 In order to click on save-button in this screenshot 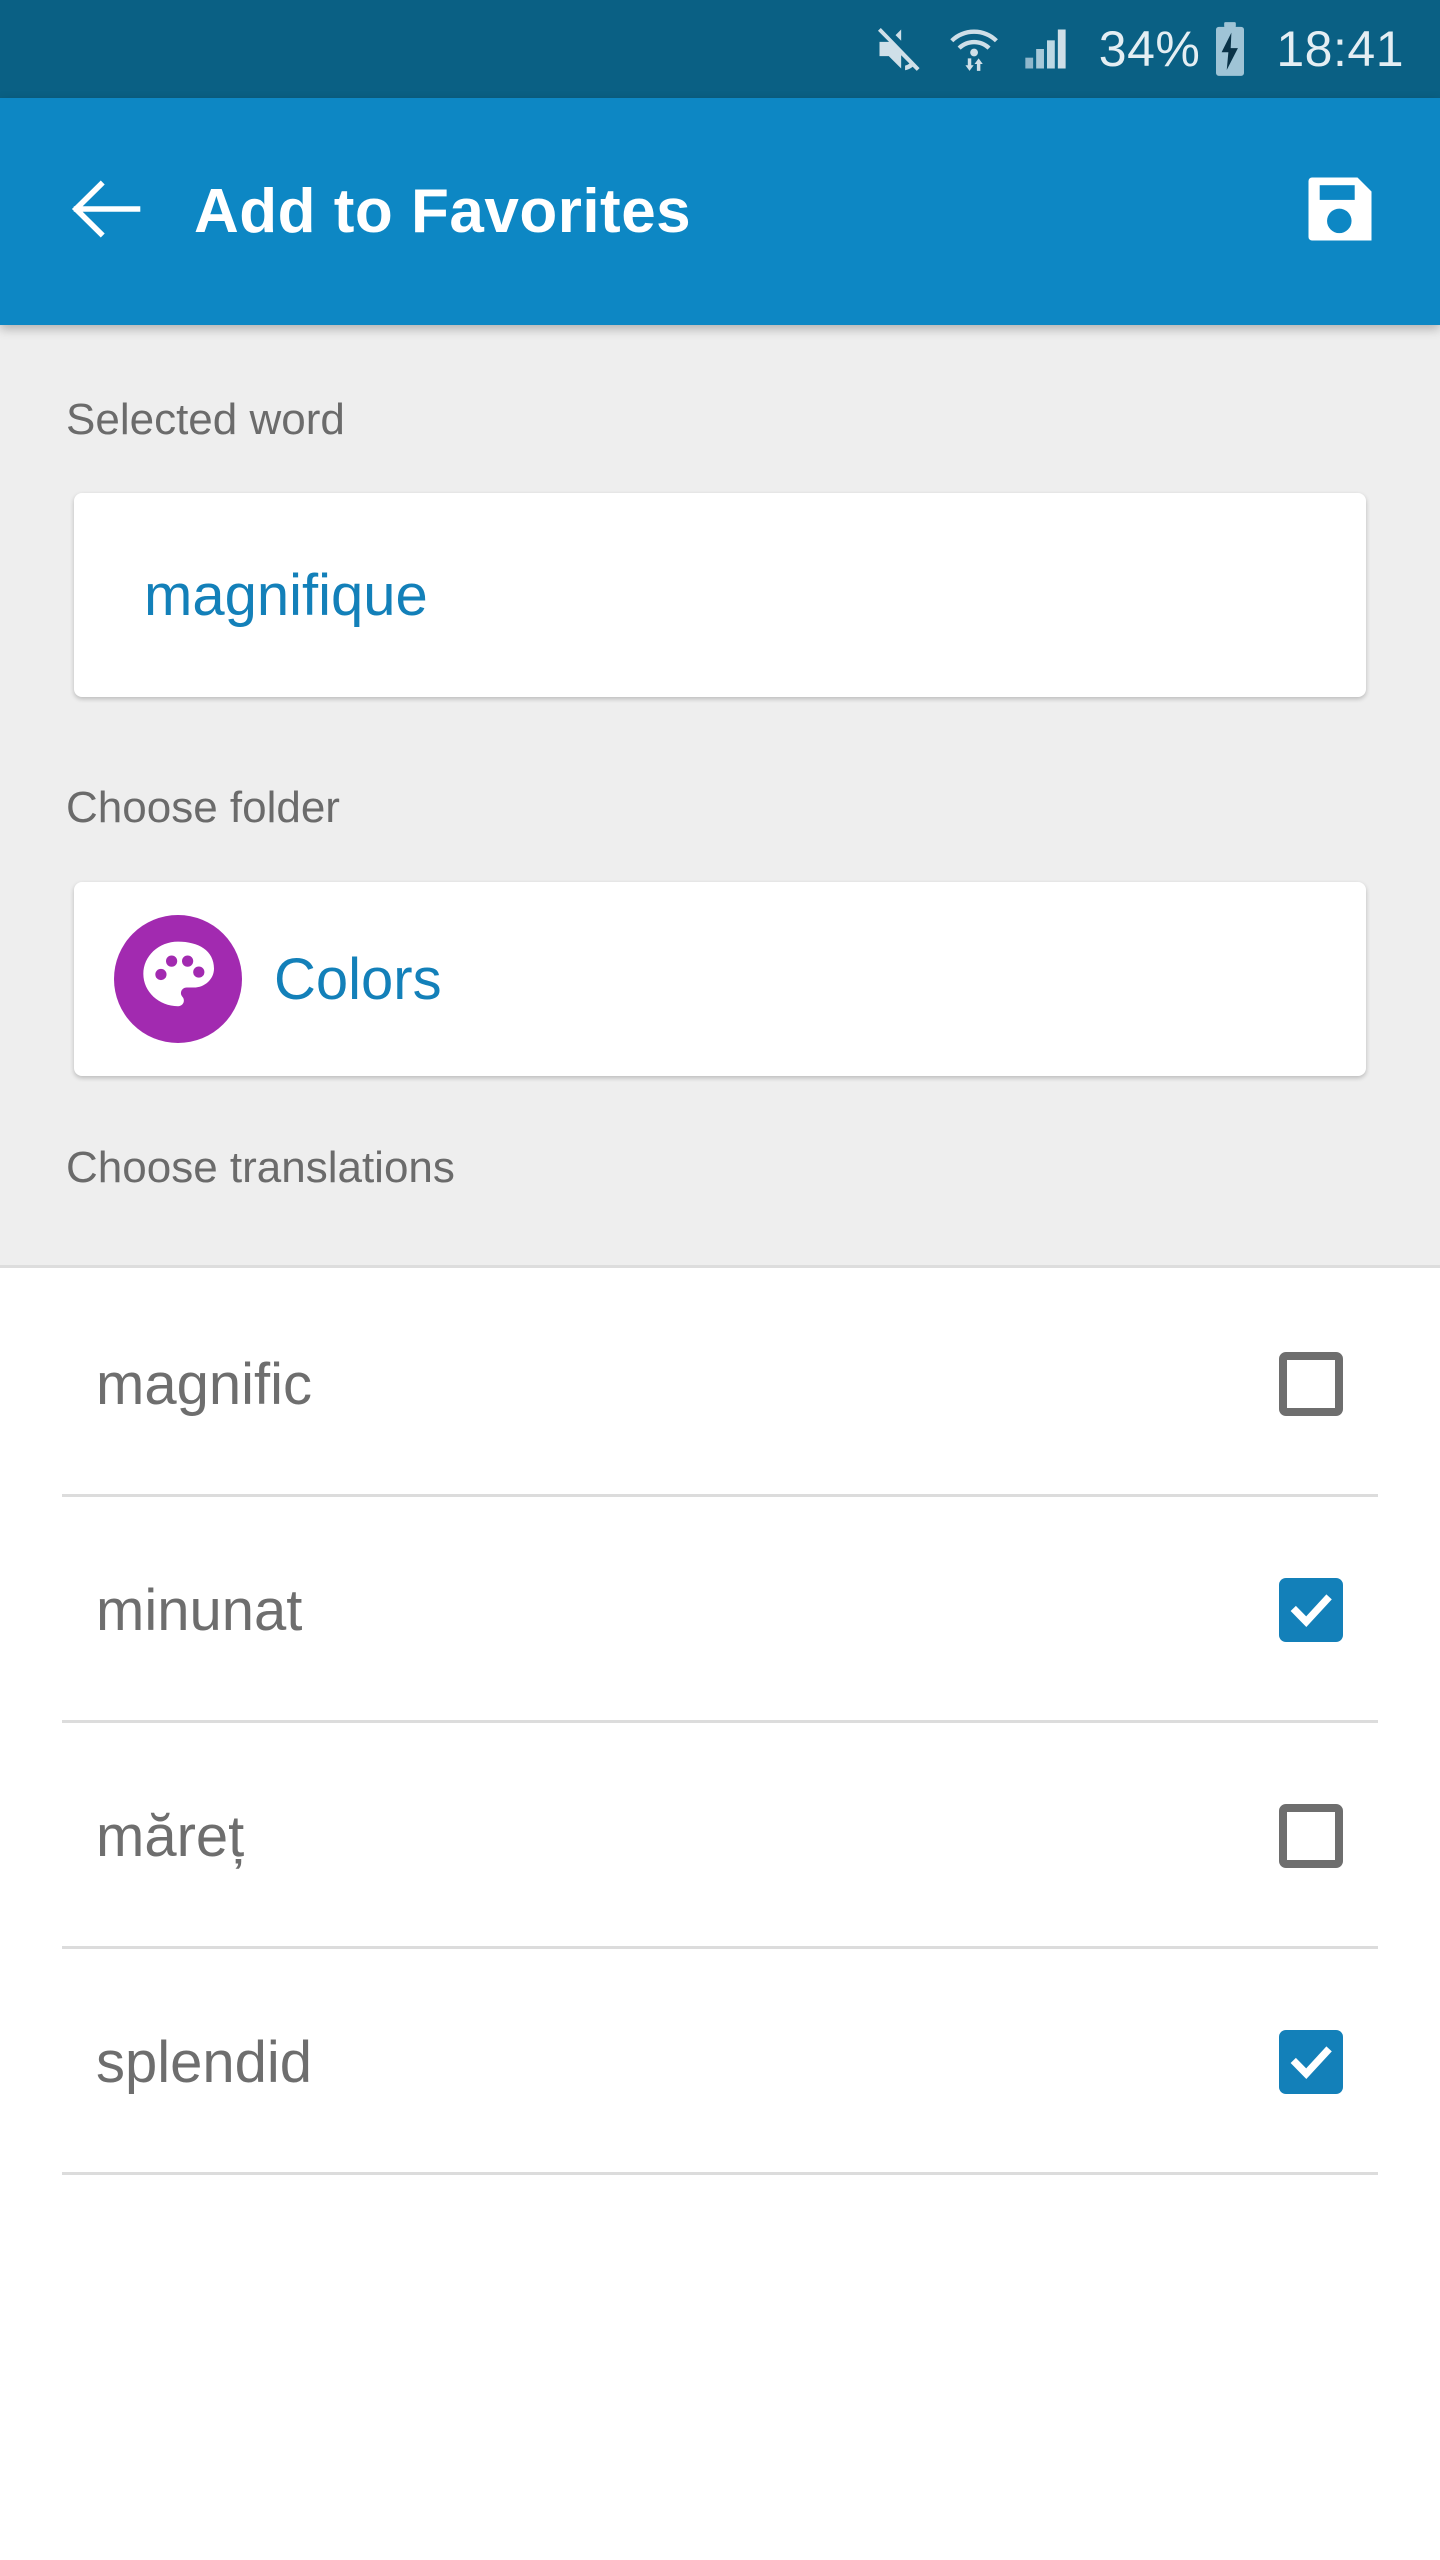, I will do `click(1340, 211)`.